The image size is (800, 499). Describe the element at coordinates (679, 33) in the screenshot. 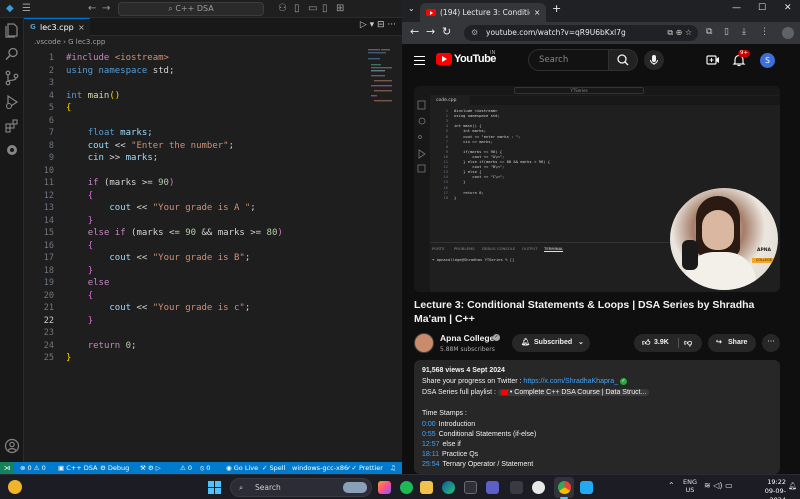

I see `omnibox-actions-icon: ⧉ ⊕ ☆` at that location.